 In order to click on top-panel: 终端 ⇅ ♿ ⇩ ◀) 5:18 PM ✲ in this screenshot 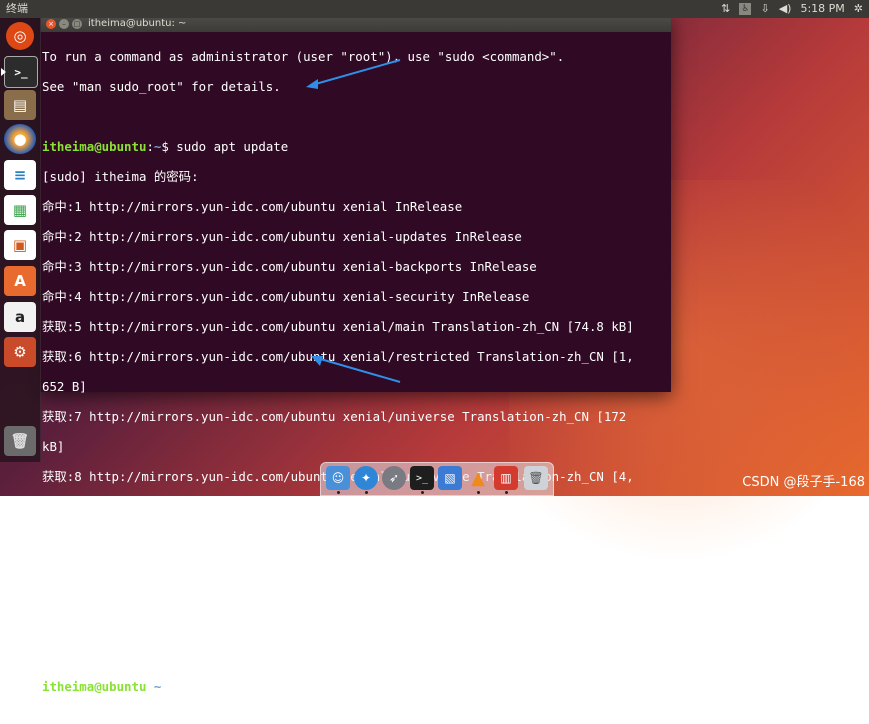, I will do `click(434, 9)`.